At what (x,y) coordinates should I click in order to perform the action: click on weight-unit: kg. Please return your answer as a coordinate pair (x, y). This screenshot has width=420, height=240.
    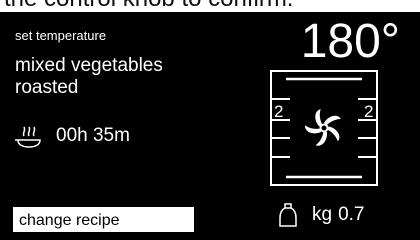
    Looking at the image, I should click on (322, 214).